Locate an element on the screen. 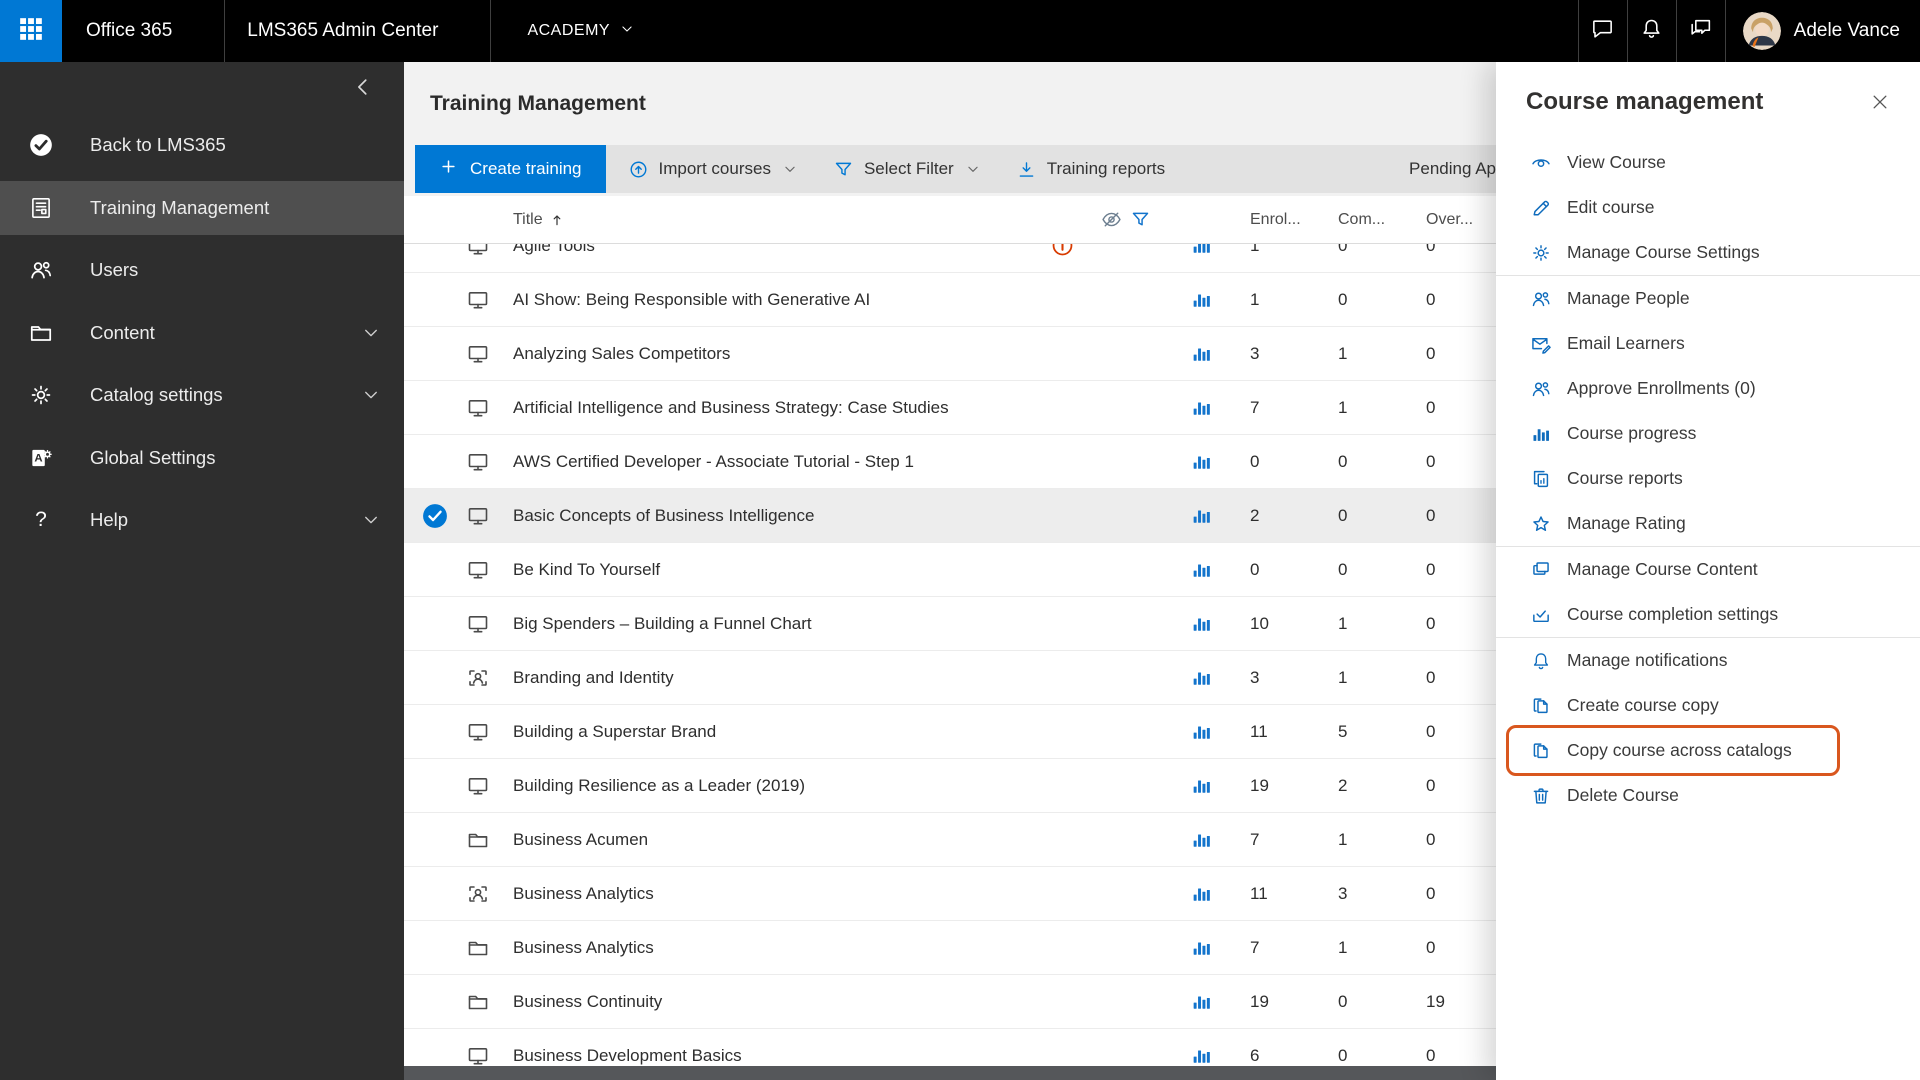 This screenshot has height=1080, width=1920. panel-item-course-reports: Course reports is located at coordinates (1708, 478).